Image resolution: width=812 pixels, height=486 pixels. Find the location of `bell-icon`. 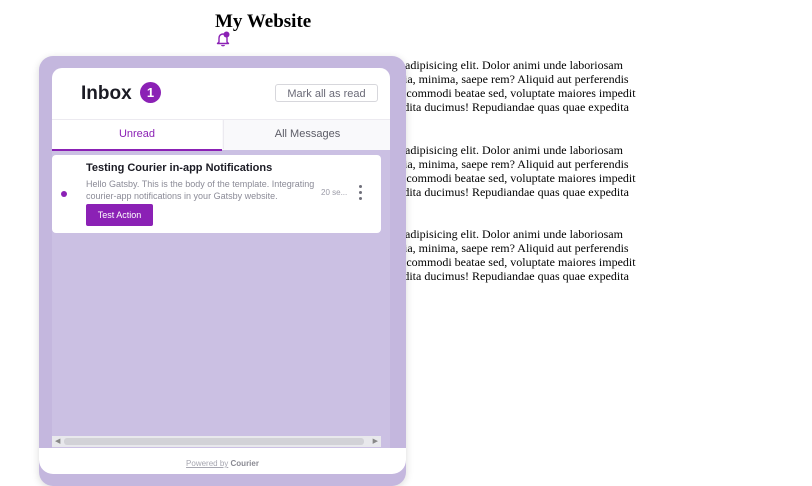

bell-icon is located at coordinates (223, 39).